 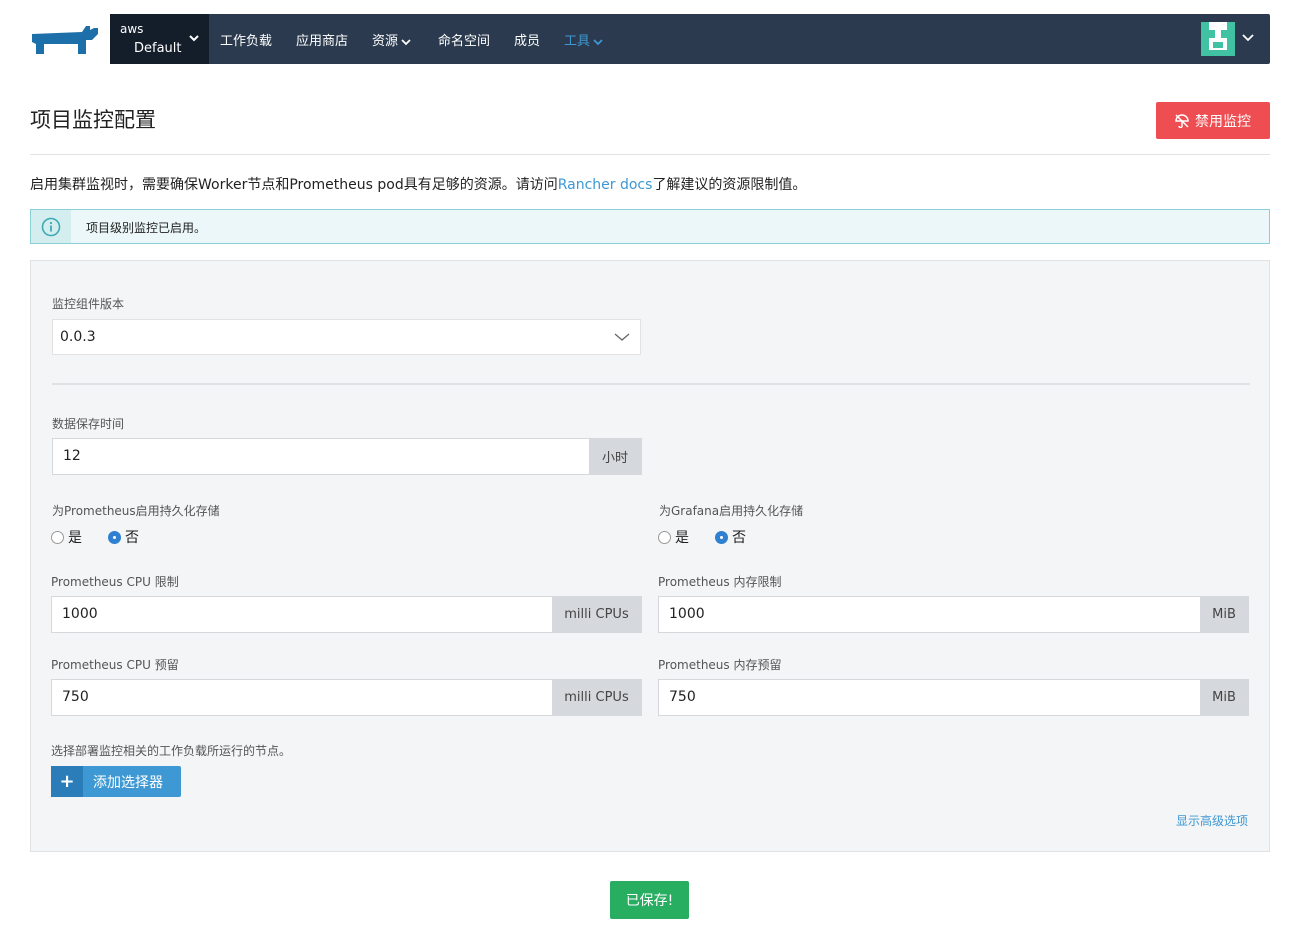 What do you see at coordinates (57, 537) in the screenshot?
I see `prometheus-storage-yes-radio` at bounding box center [57, 537].